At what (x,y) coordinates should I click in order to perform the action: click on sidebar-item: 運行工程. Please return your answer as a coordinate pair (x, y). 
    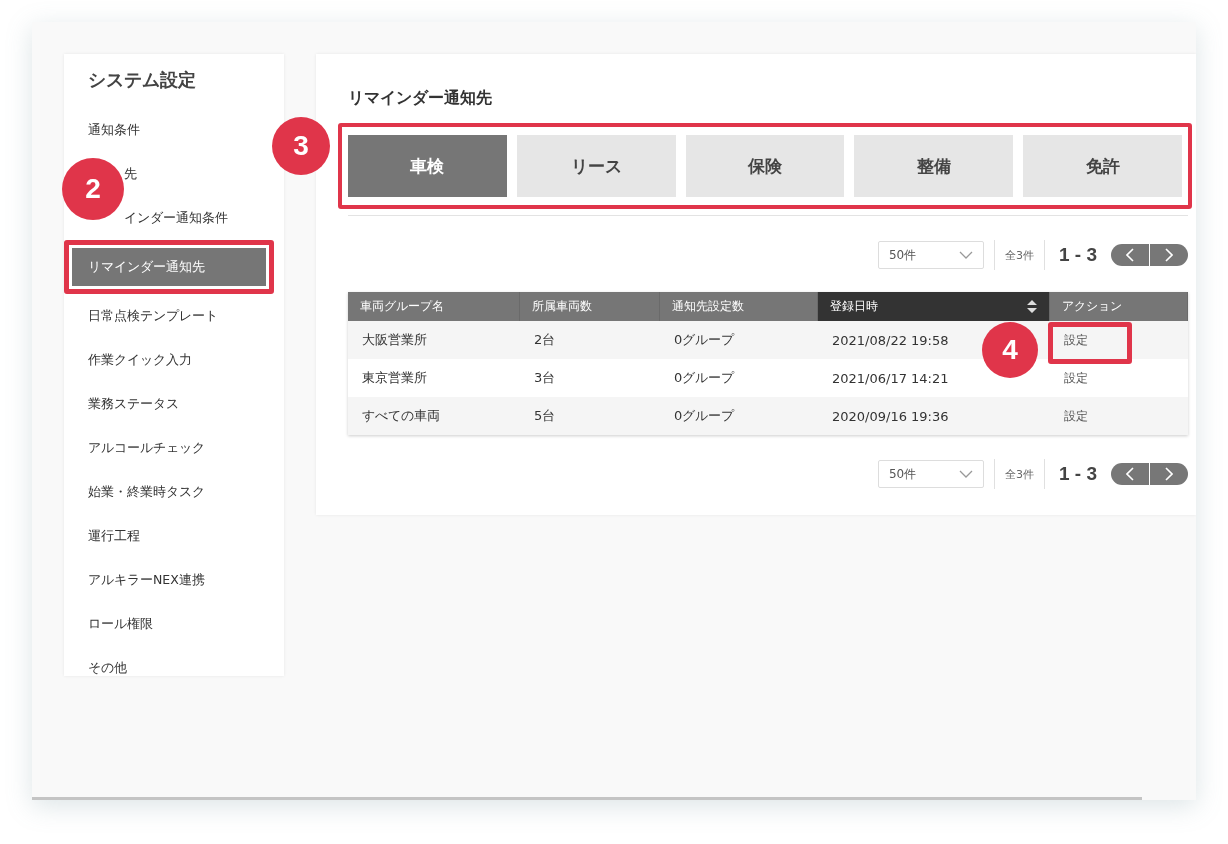
    Looking at the image, I should click on (114, 536).